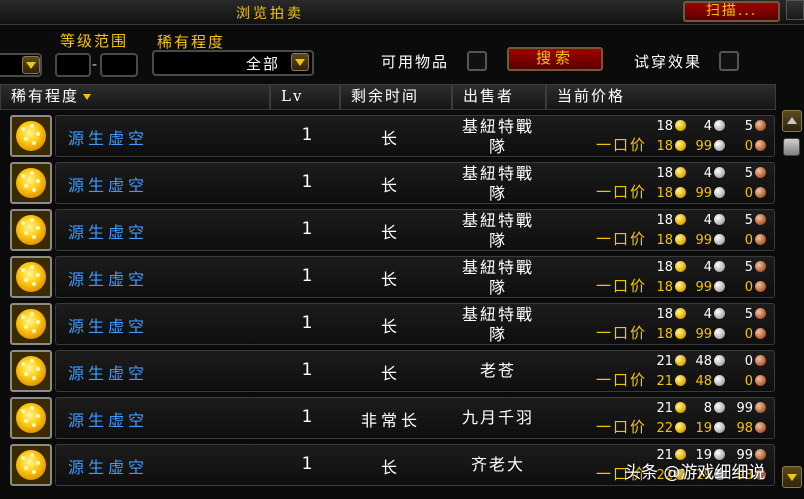 The image size is (804, 499). Describe the element at coordinates (695, 473) in the screenshot. I see `watermark: 头条 @游戏细细说` at that location.